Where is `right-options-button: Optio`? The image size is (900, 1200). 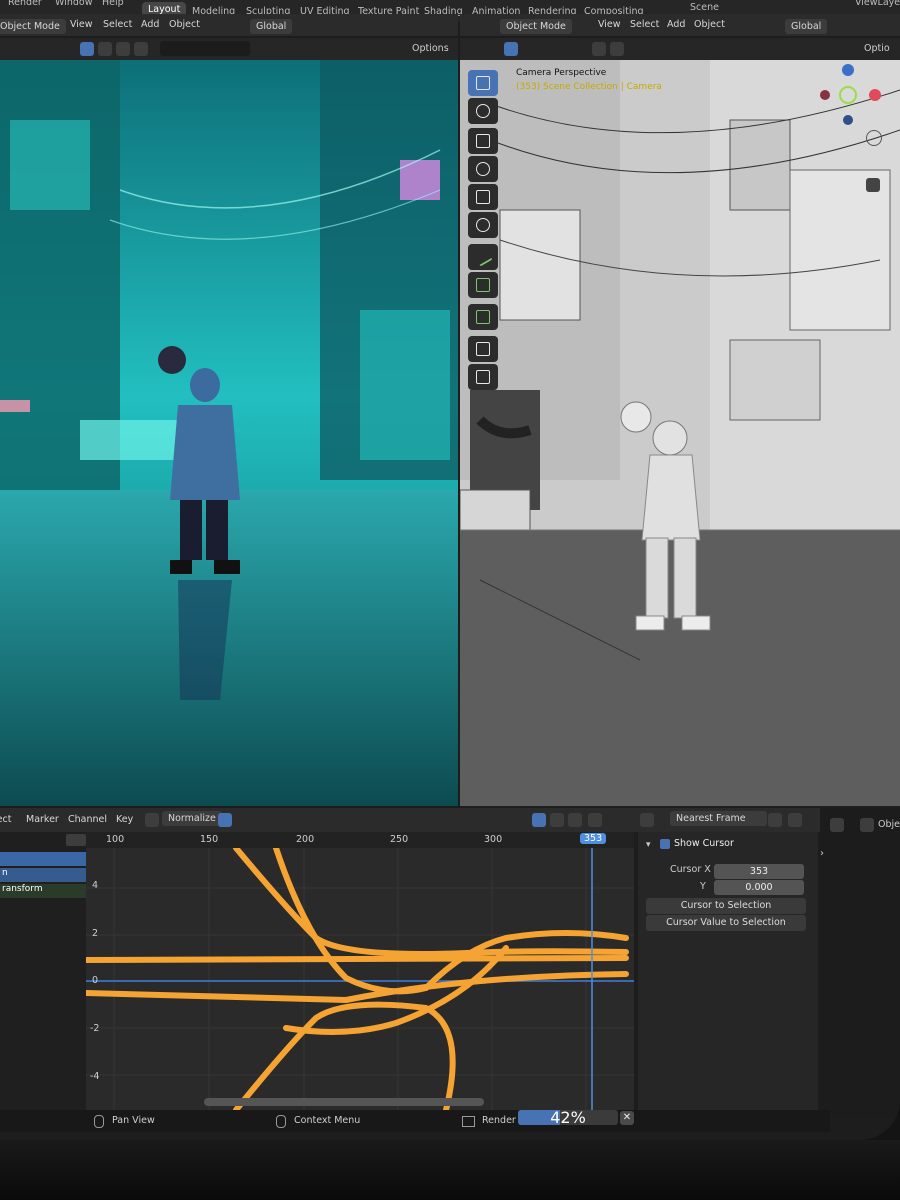
right-options-button: Optio is located at coordinates (877, 48).